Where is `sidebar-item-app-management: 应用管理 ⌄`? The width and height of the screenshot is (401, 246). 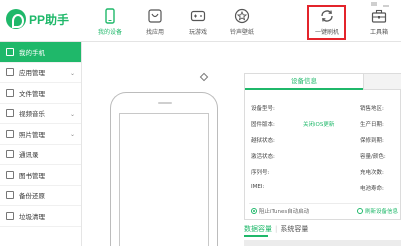
sidebar-item-app-management: 应用管理 ⌄ is located at coordinates (40, 73).